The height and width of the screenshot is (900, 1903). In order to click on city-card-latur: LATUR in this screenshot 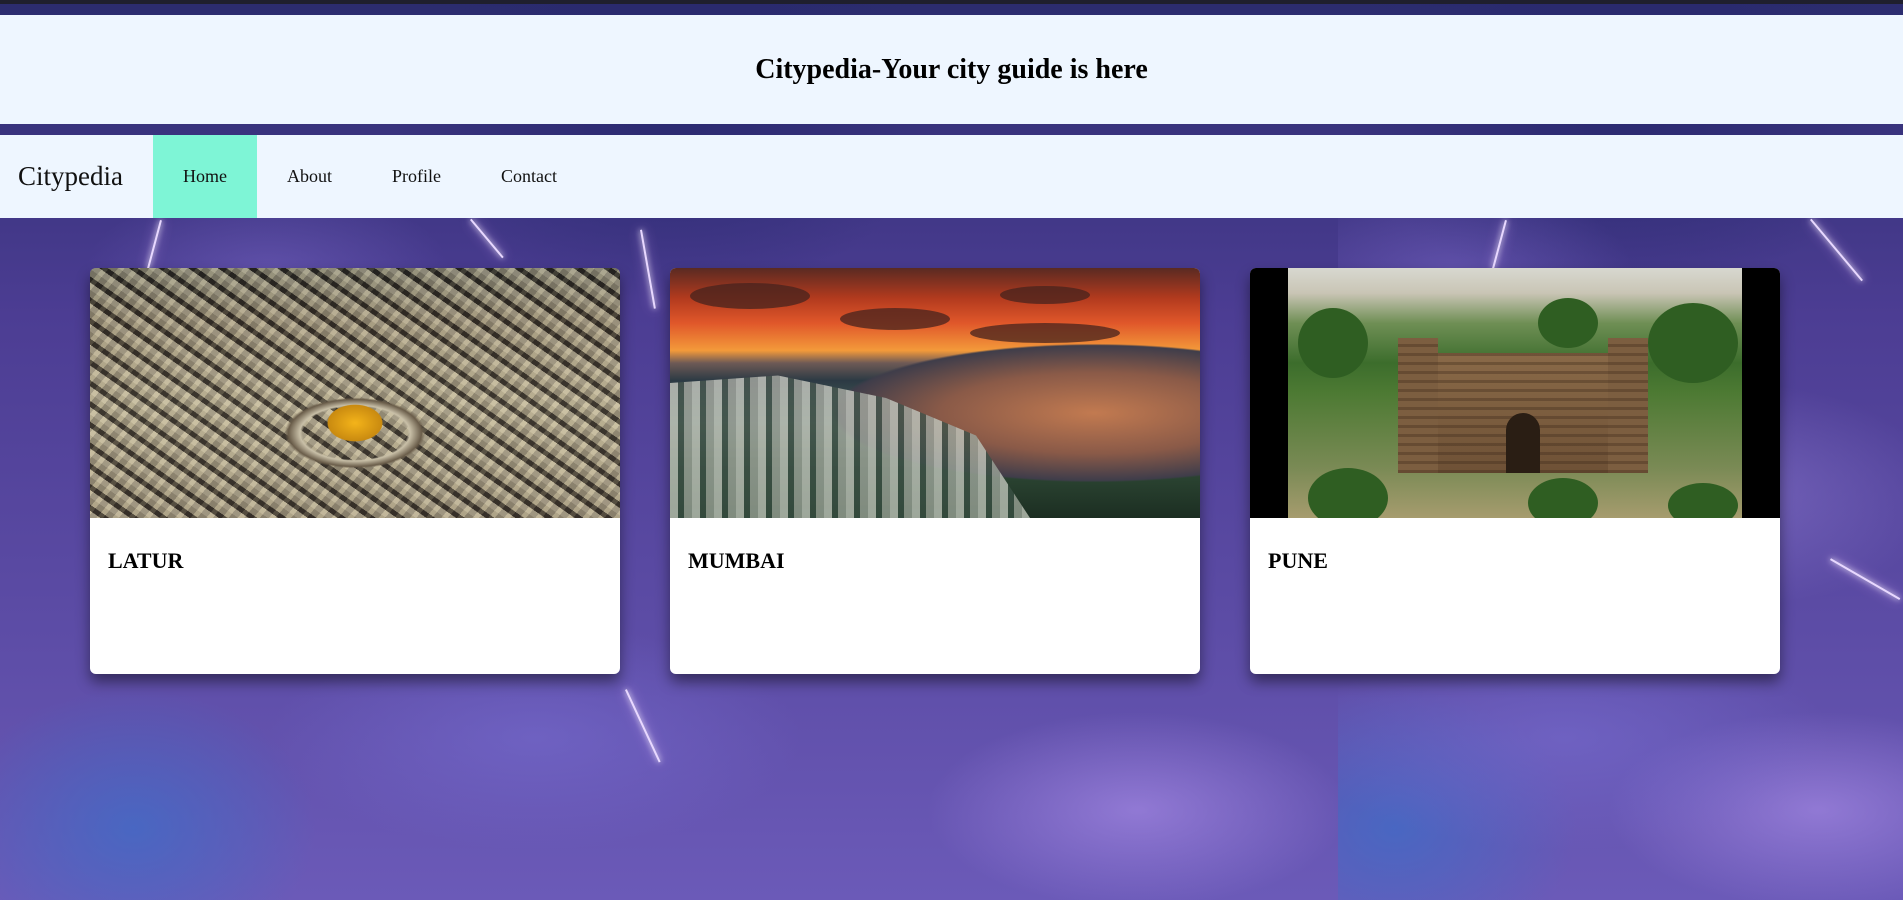, I will do `click(355, 471)`.